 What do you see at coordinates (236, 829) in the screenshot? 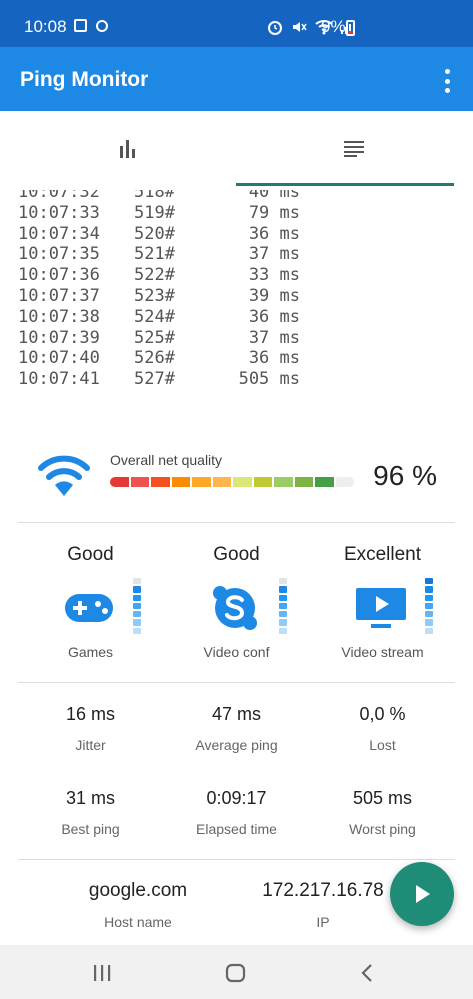
I see `stat-label: Elapsed time` at bounding box center [236, 829].